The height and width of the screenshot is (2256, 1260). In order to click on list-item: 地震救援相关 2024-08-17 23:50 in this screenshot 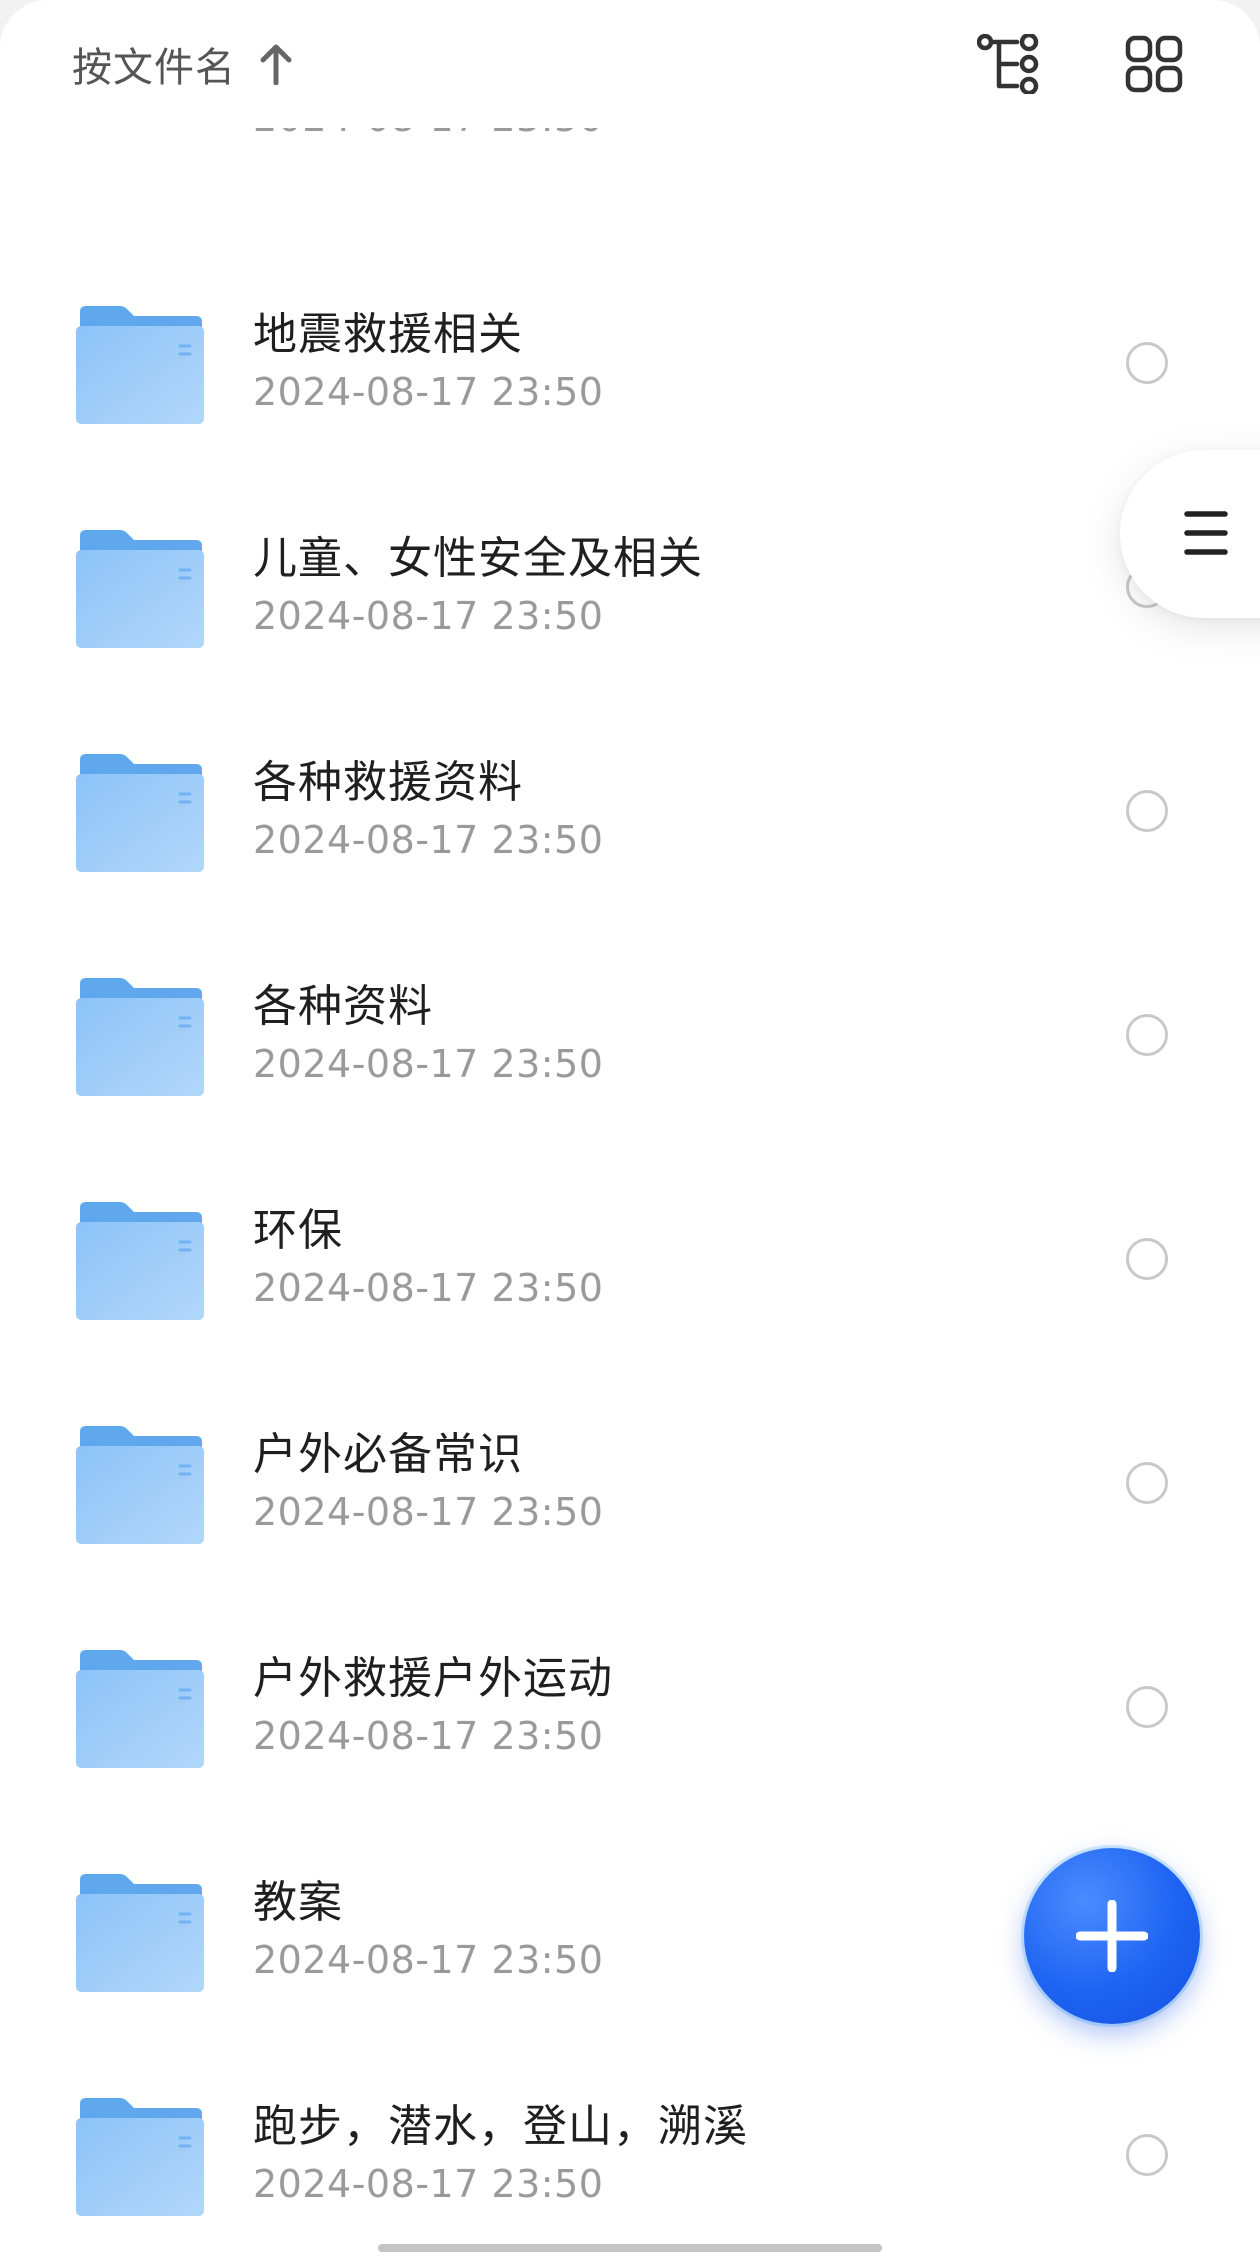, I will do `click(630, 306)`.